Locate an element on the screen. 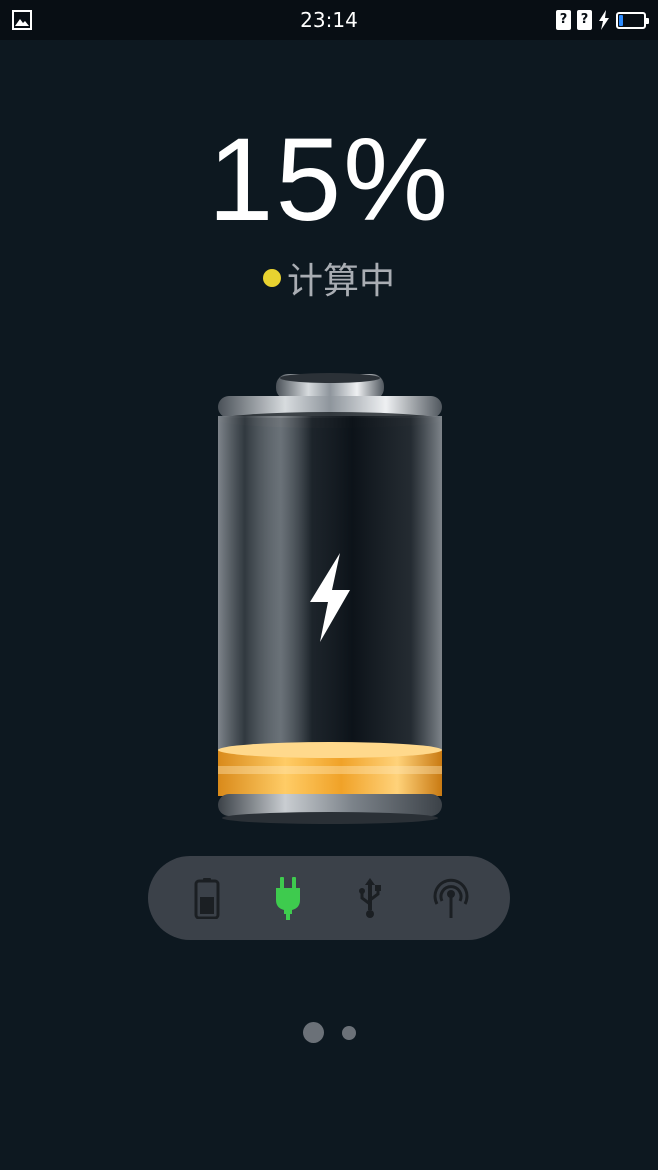 The height and width of the screenshot is (1170, 658). status-bar: 23:14 ? ? is located at coordinates (329, 20).